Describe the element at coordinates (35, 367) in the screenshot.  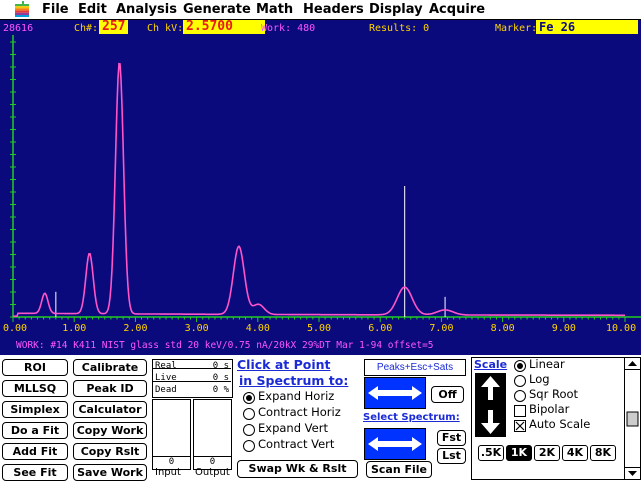
I see `roi-button: ROI` at that location.